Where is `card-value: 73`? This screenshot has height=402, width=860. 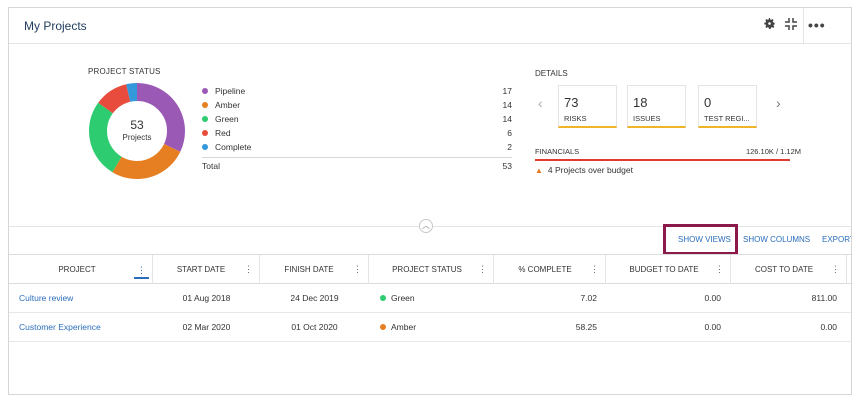
card-value: 73 is located at coordinates (571, 102).